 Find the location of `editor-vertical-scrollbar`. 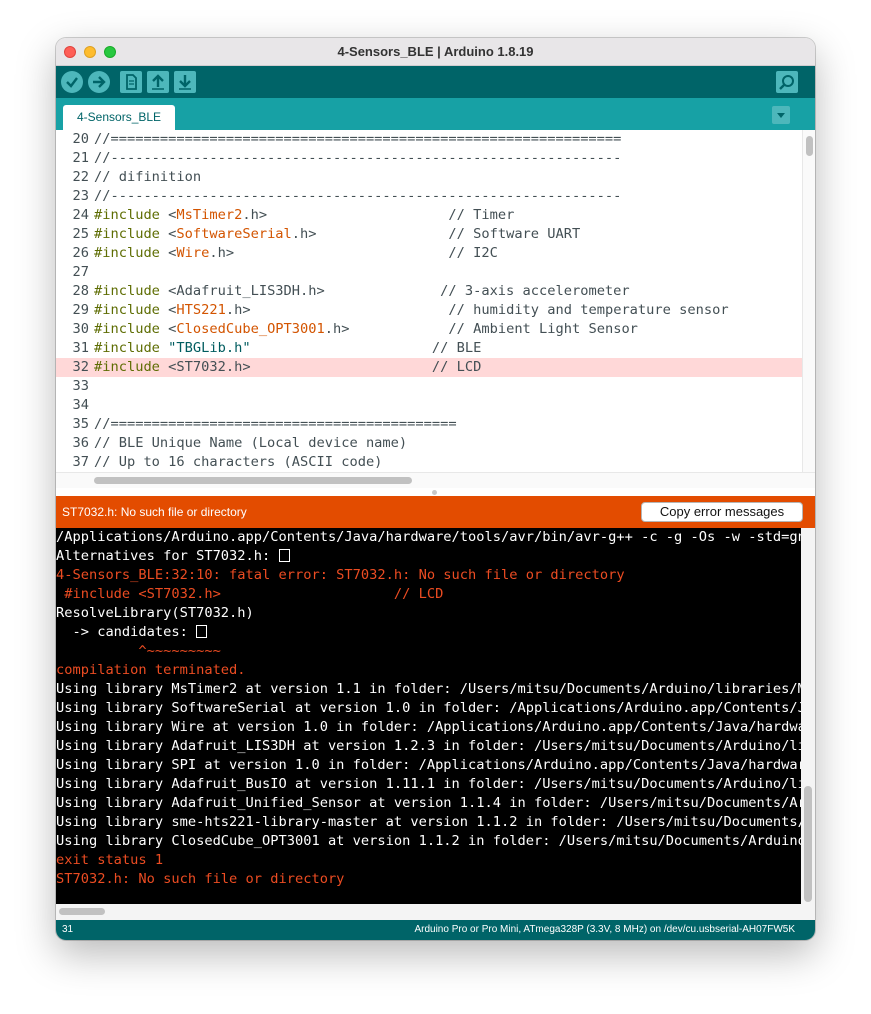

editor-vertical-scrollbar is located at coordinates (808, 301).